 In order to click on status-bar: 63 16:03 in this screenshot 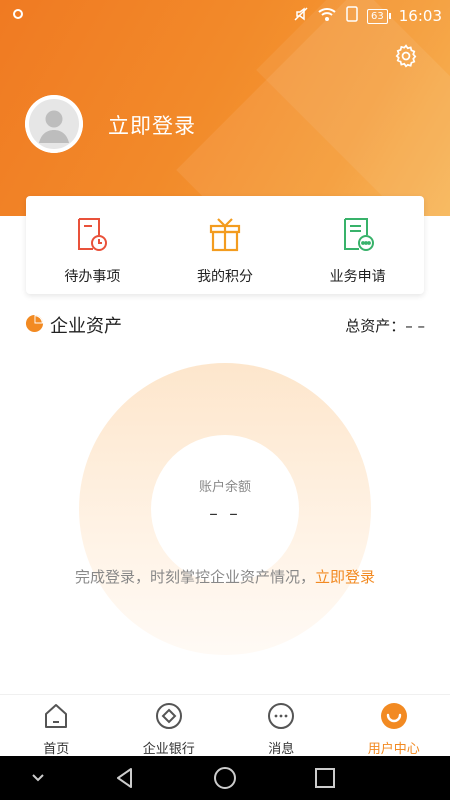, I will do `click(225, 16)`.